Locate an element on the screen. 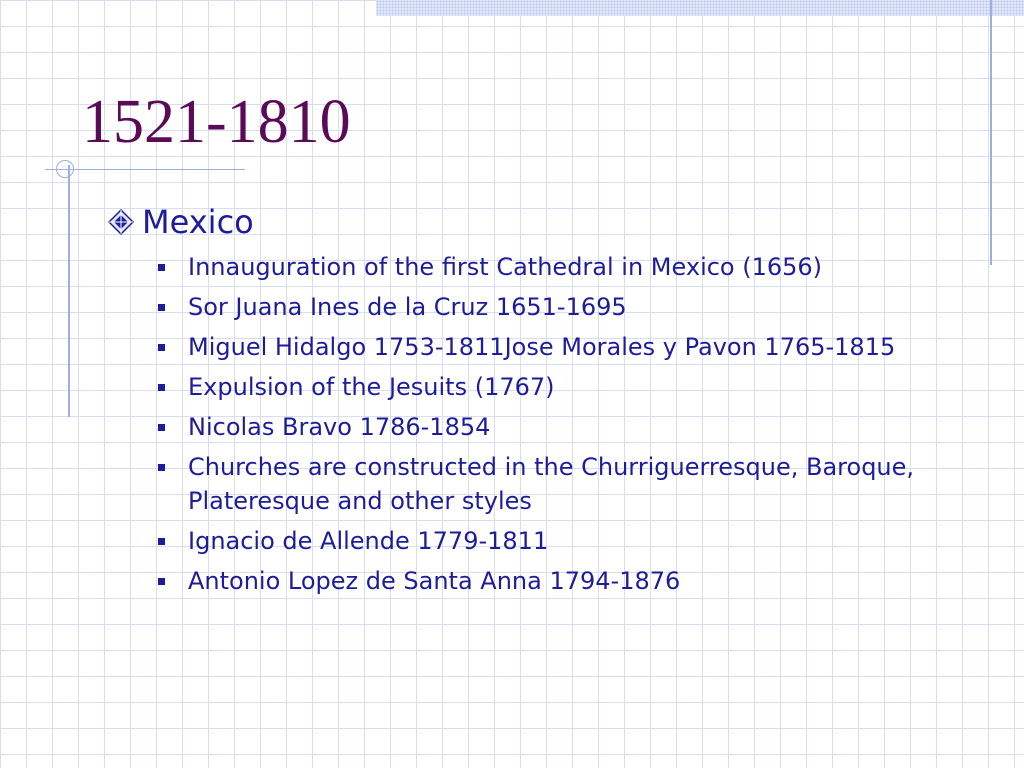 The image size is (1024, 768). diamond-bullet-icon is located at coordinates (121, 222).